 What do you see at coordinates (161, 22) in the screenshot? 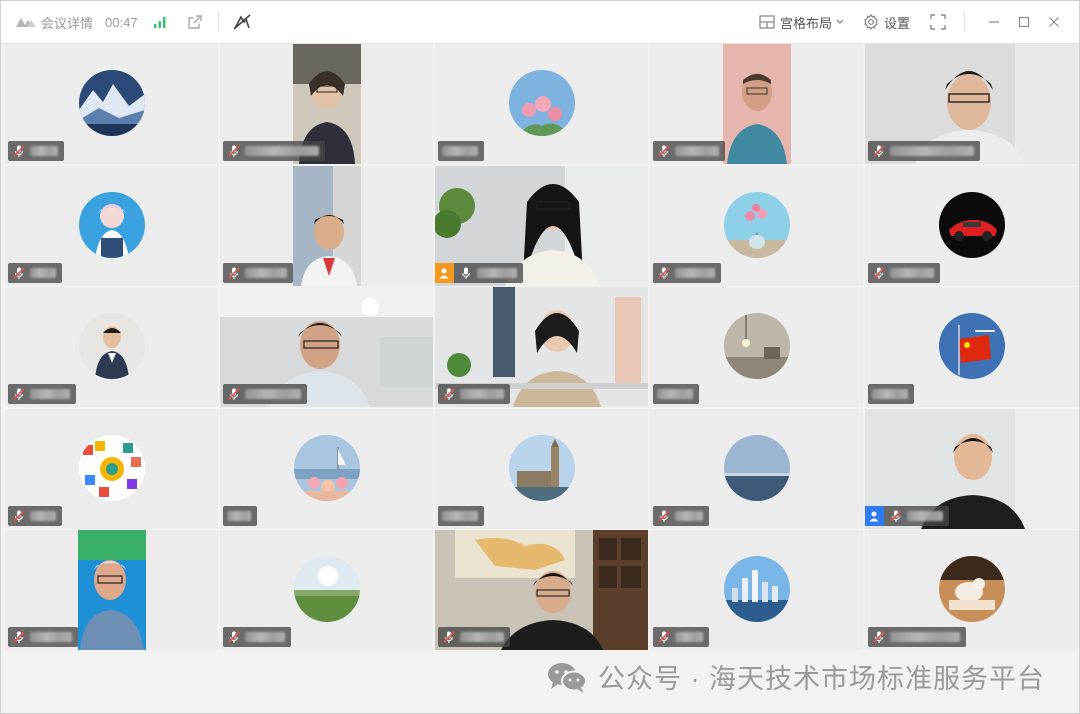
I see `signal-strength-icon` at bounding box center [161, 22].